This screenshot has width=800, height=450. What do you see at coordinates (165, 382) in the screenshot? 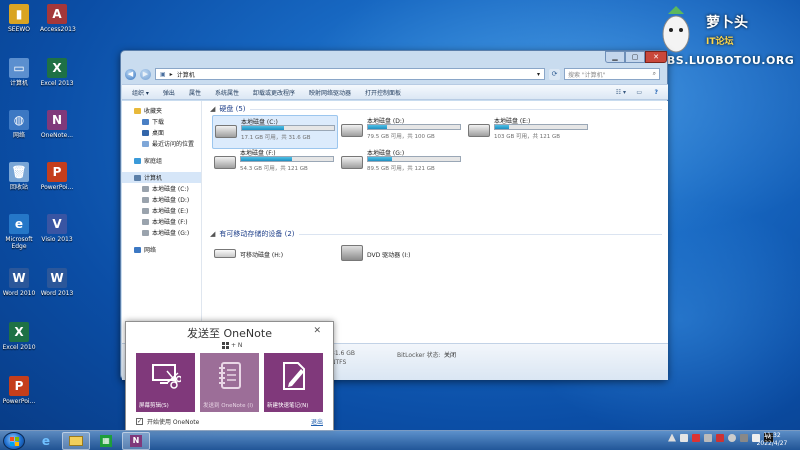
I see `screen-clip-button: 屏幕剪辑(S)` at bounding box center [165, 382].